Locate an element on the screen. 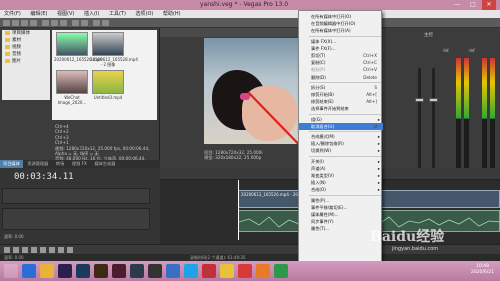  menu-item-shortcut: U is located at coordinates (375, 126).